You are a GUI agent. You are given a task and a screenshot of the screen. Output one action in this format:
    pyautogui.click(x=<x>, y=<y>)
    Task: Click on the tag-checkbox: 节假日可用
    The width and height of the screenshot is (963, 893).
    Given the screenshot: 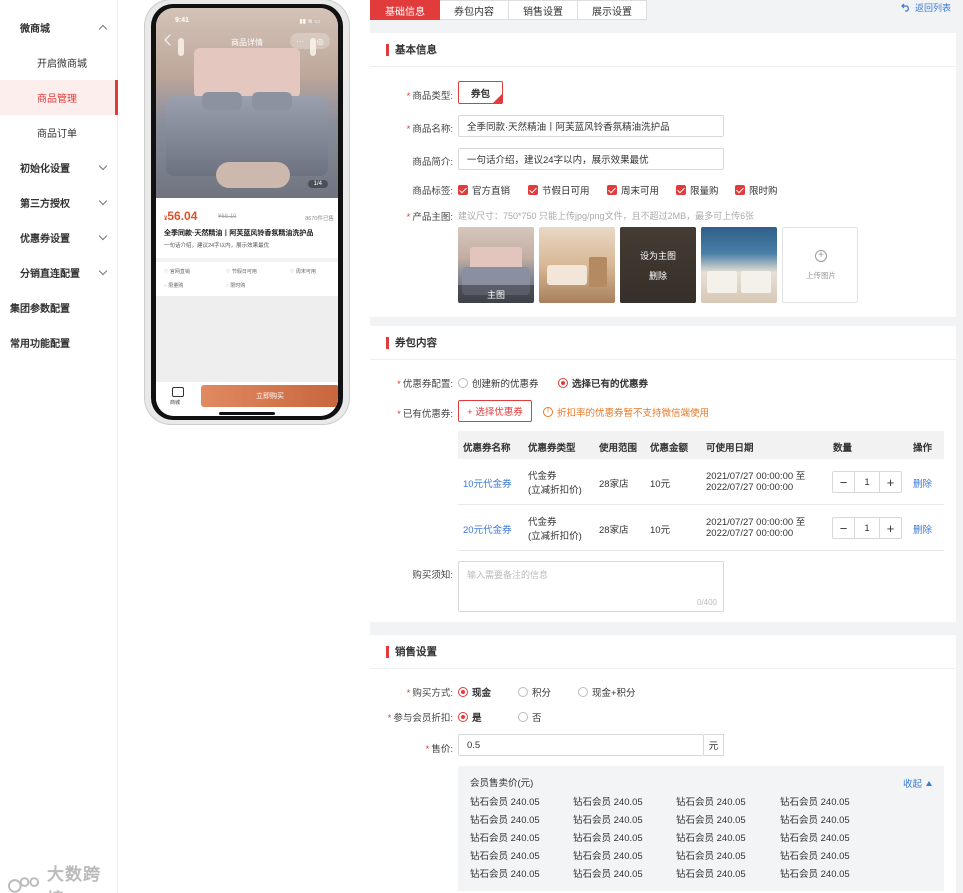 What is the action you would take?
    pyautogui.click(x=559, y=190)
    